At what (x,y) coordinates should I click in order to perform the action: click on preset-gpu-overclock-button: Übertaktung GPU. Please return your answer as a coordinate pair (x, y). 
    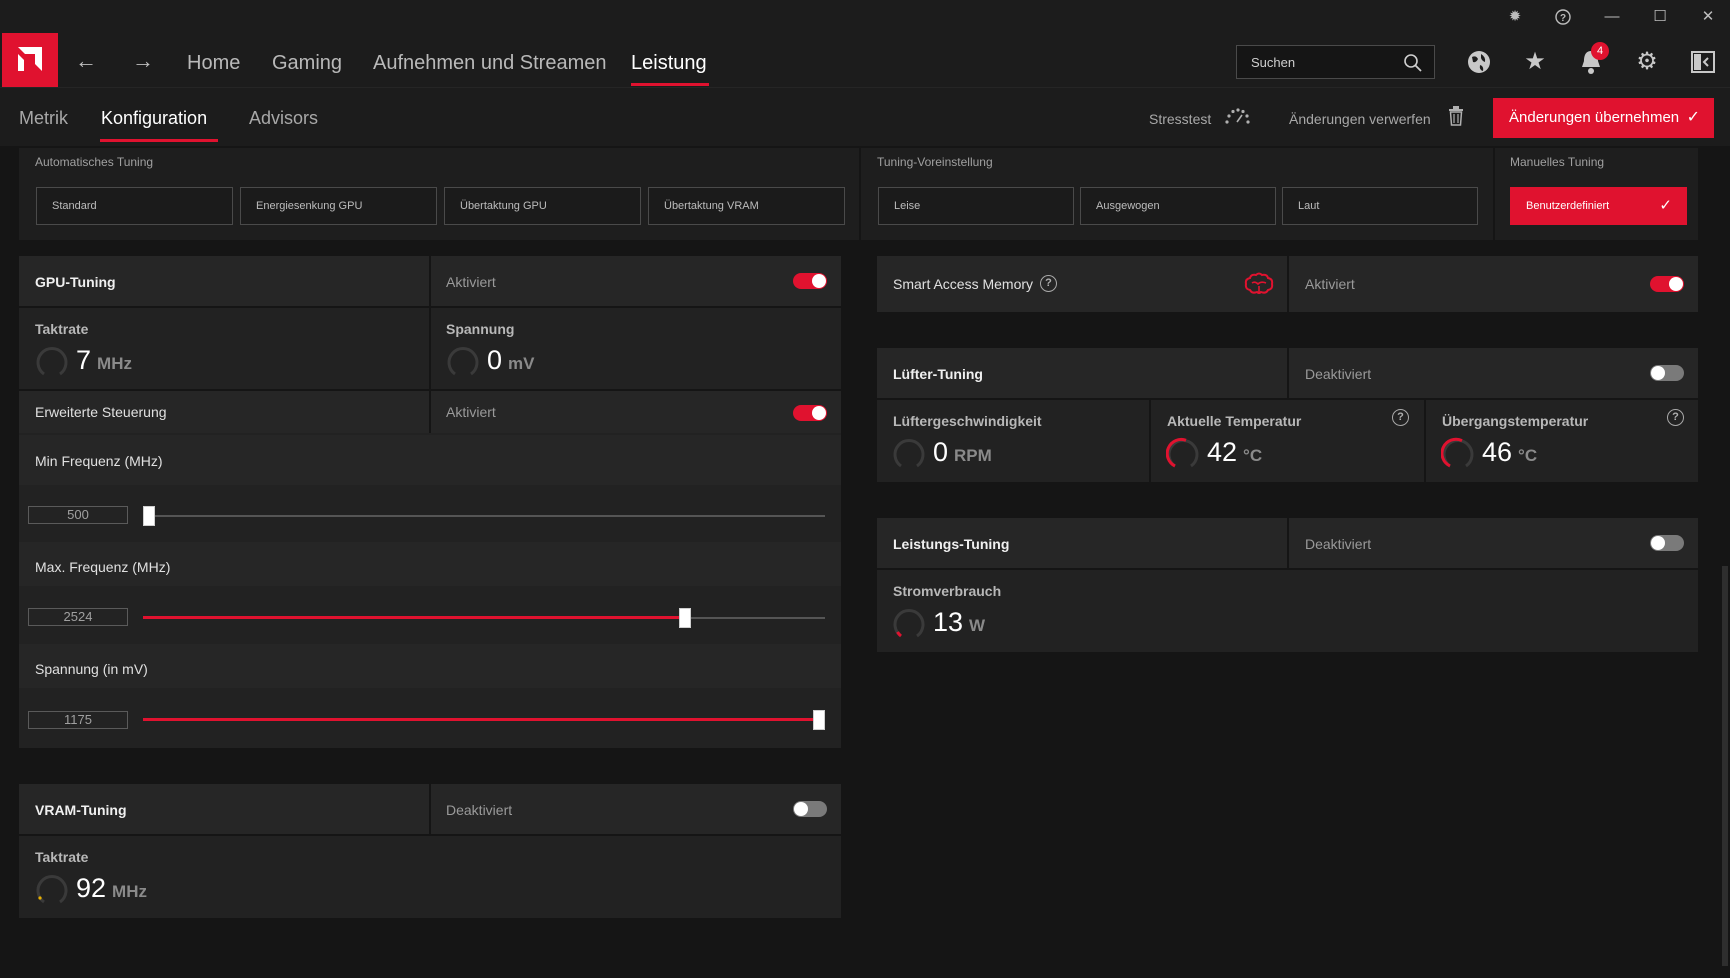
    Looking at the image, I should click on (542, 206).